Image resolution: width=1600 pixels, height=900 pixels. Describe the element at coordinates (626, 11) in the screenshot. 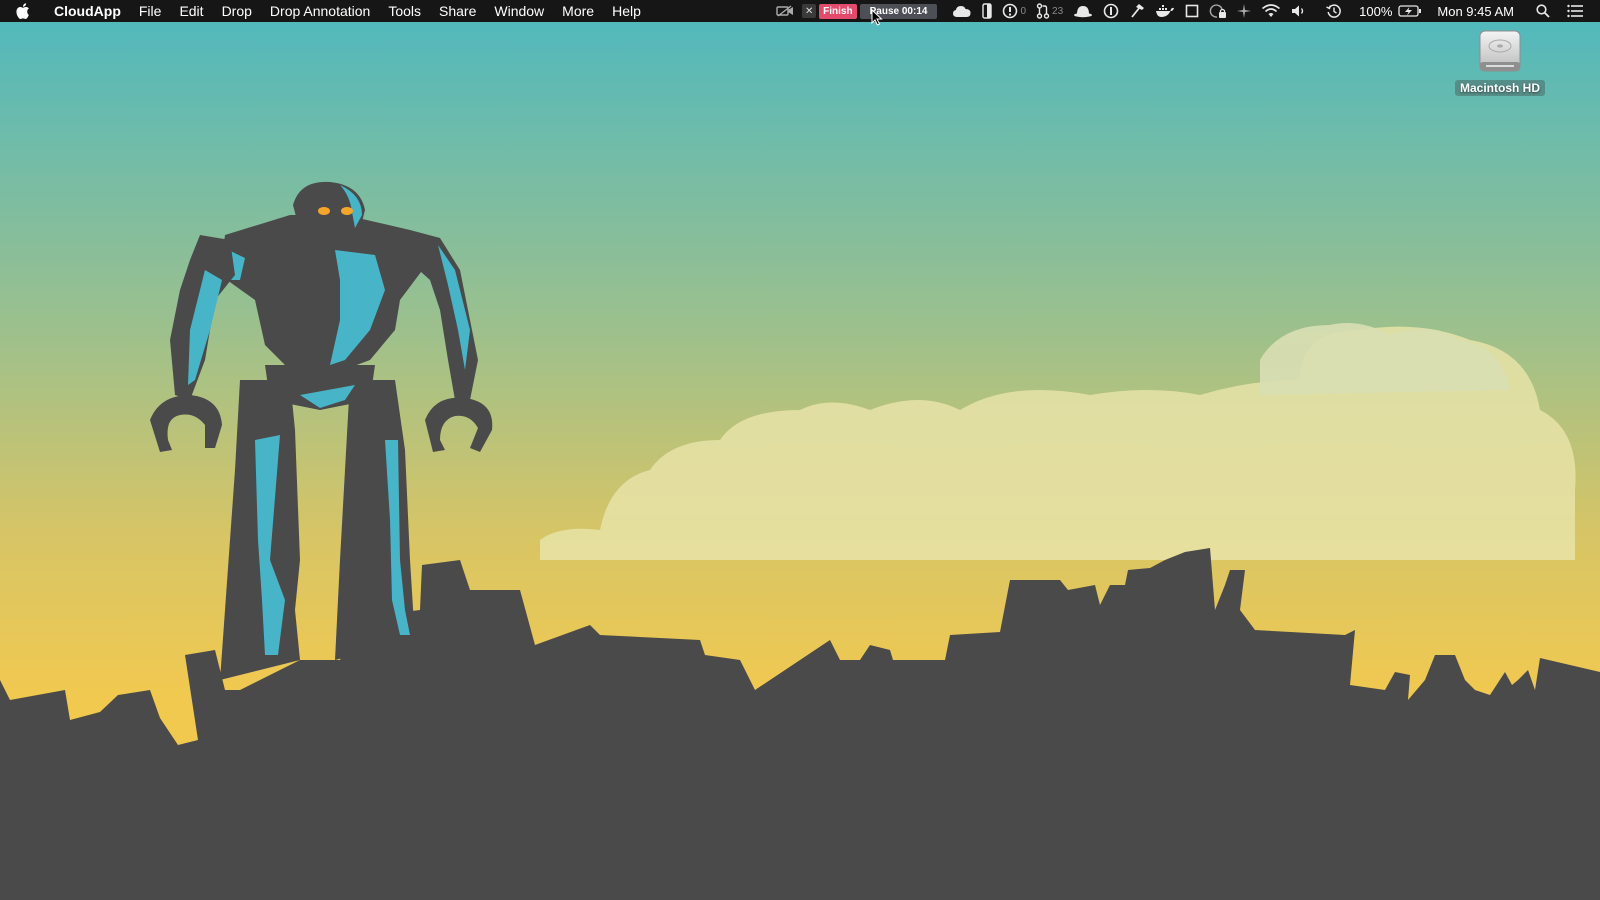

I see `menu-help: Help` at that location.